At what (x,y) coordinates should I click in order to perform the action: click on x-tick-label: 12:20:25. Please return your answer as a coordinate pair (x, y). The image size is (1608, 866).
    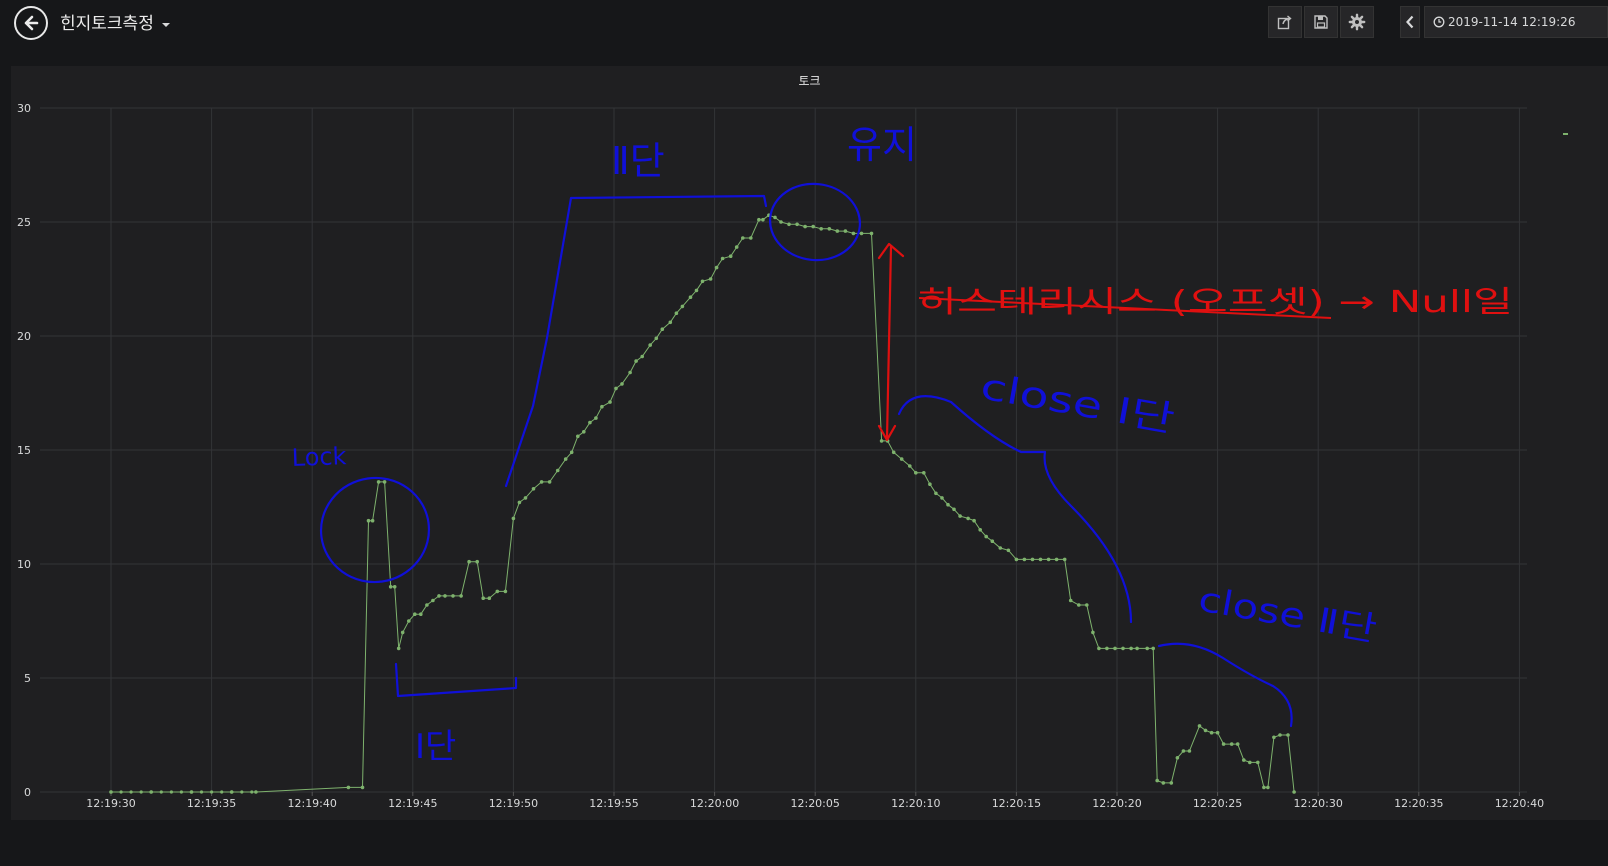
    Looking at the image, I should click on (1217, 803).